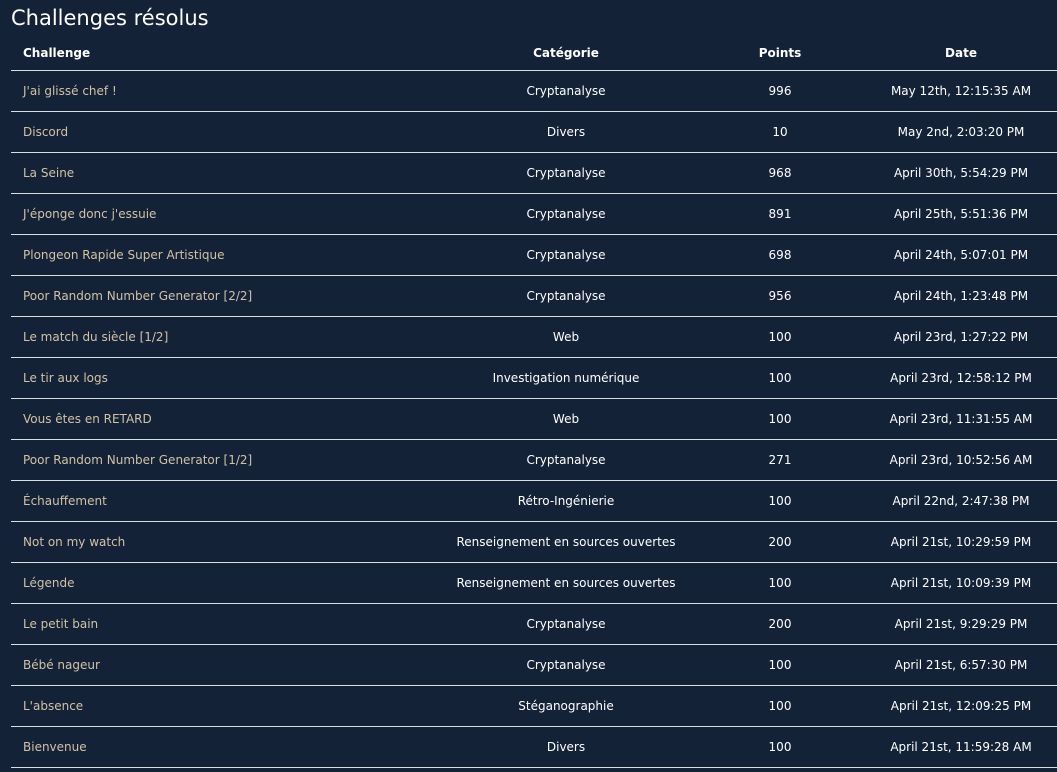 The height and width of the screenshot is (772, 1057). What do you see at coordinates (223, 419) in the screenshot?
I see `challenge-name-link: Vous êtes en RETARD` at bounding box center [223, 419].